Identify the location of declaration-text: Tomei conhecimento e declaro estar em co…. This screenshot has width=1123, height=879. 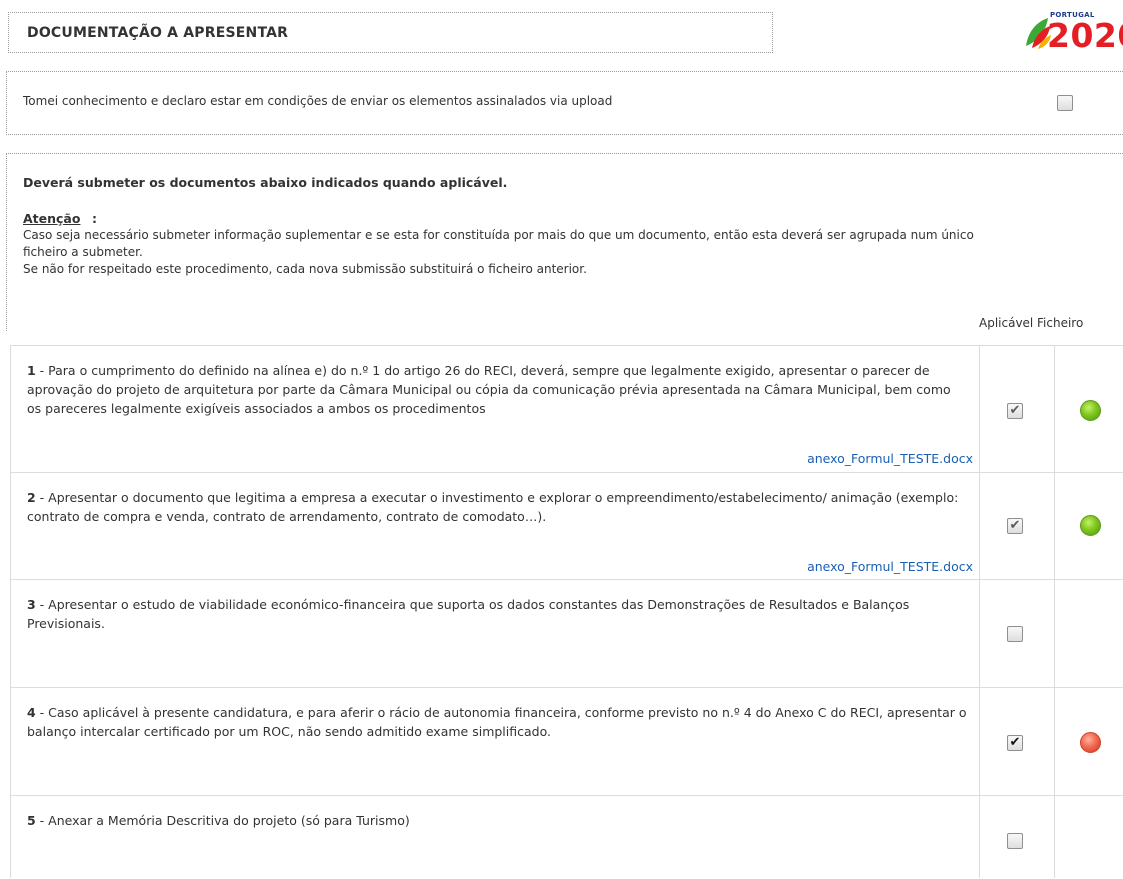
(318, 101).